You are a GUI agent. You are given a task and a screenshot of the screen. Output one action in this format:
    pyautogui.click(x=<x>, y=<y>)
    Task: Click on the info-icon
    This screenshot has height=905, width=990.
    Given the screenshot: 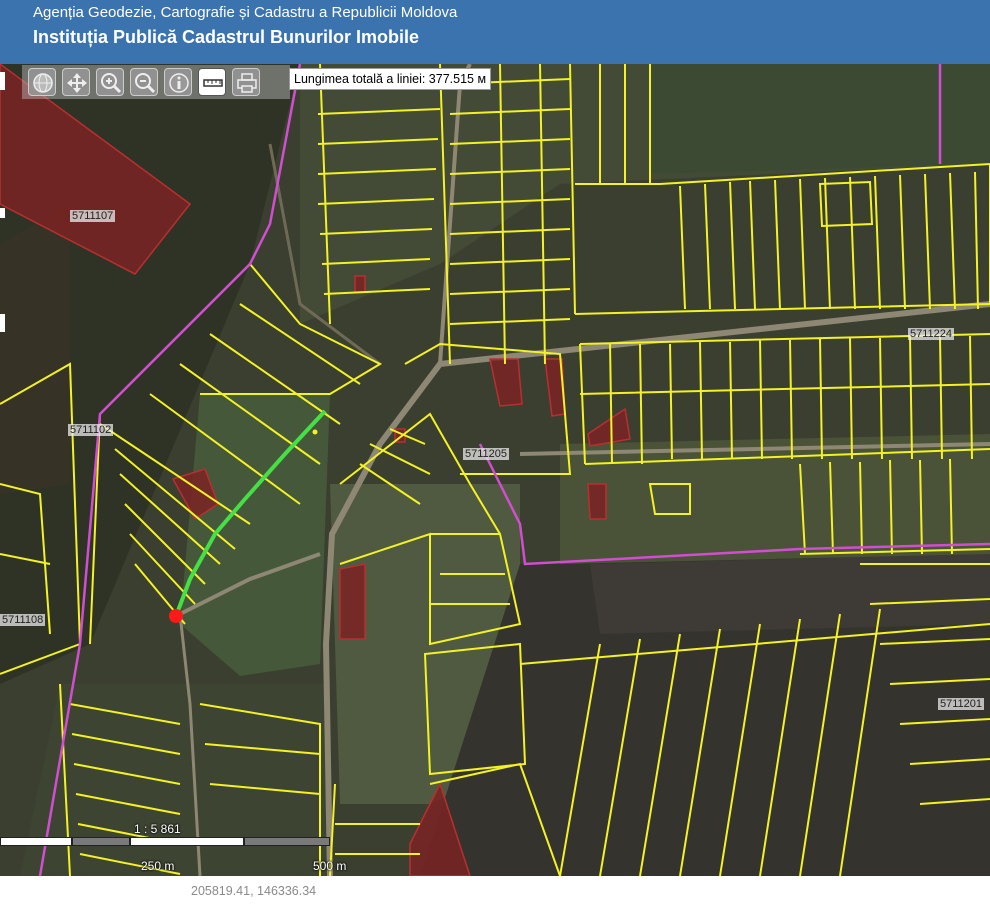 What is the action you would take?
    pyautogui.click(x=178, y=82)
    